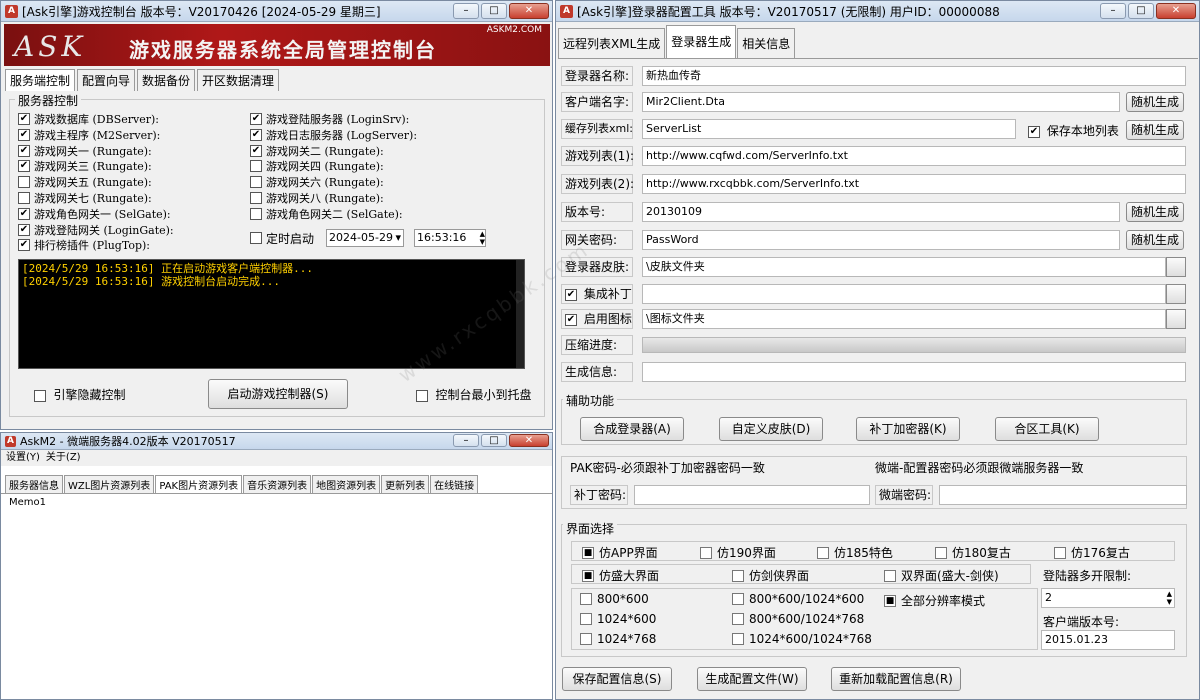  Describe the element at coordinates (238, 80) in the screenshot. I see `tab-data-cleanup: 开区数据清理` at that location.